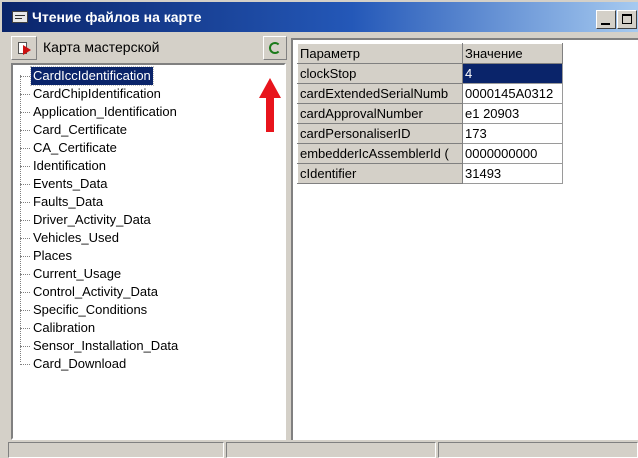 The height and width of the screenshot is (458, 638). I want to click on tree-item: Control_Activity_Data, so click(130, 292).